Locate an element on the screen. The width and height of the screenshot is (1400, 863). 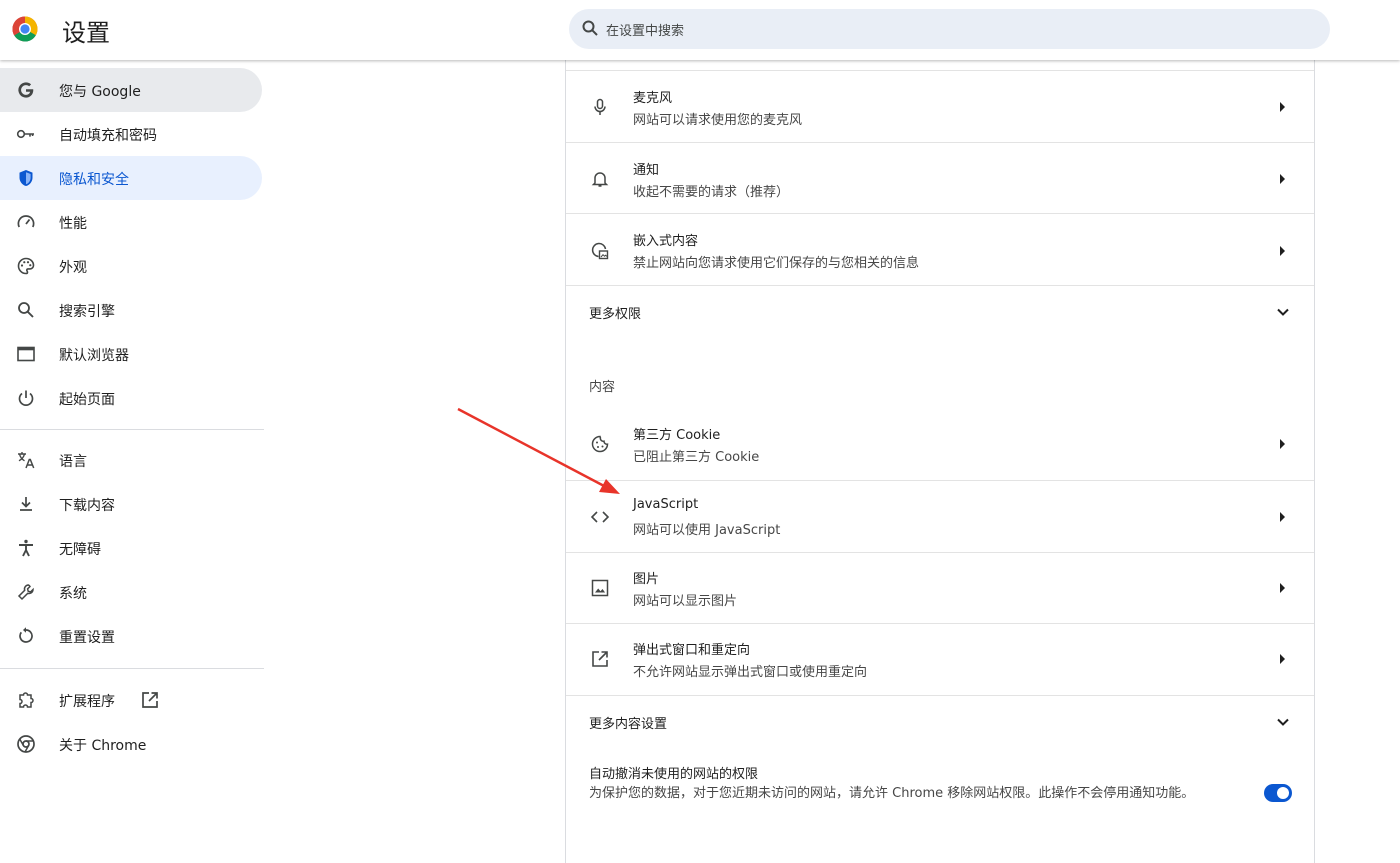
row-subtitle: 网站可以使用 JavaScript is located at coordinates (707, 530).